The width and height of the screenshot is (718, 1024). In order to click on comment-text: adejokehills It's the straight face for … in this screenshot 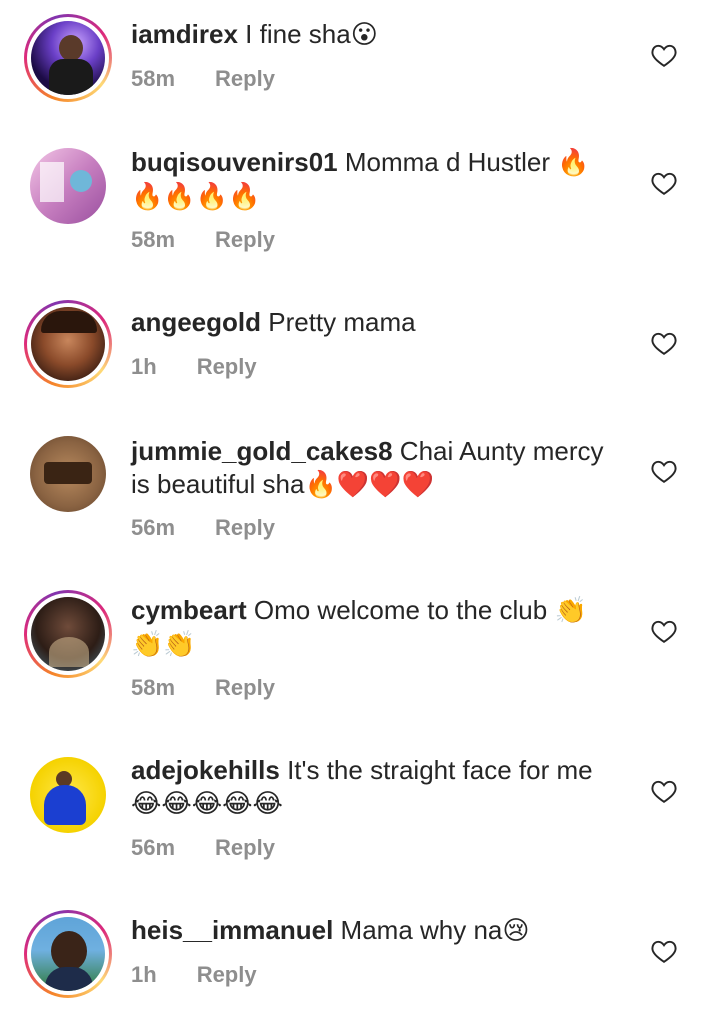, I will do `click(381, 787)`.